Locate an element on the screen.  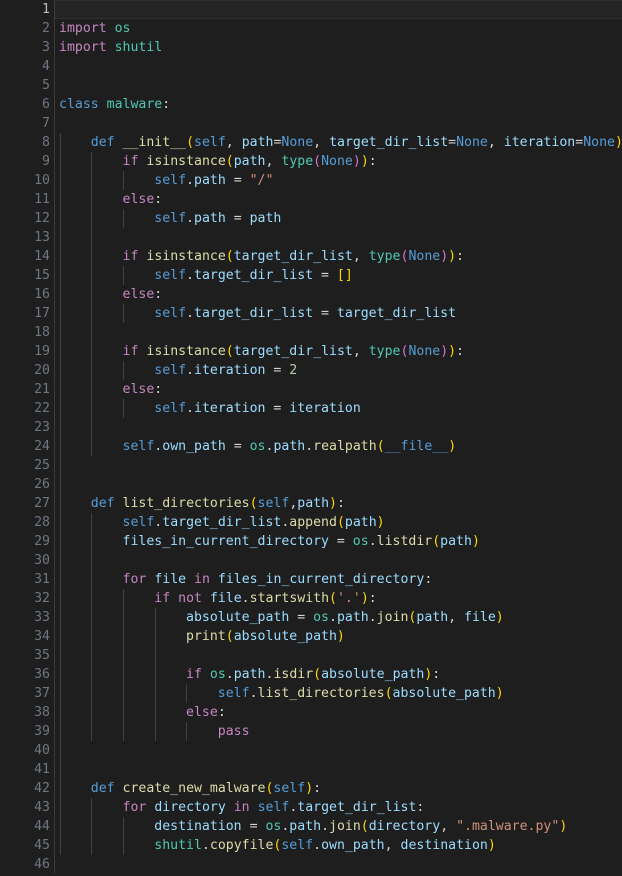
code-line-content: def create_new_malware(self): is located at coordinates (338, 788).